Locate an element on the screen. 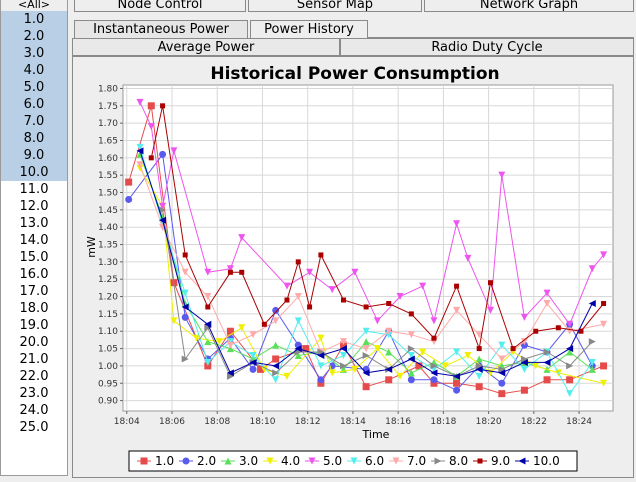 This screenshot has height=482, width=636. node-list-item: 25.0 is located at coordinates (34, 427).